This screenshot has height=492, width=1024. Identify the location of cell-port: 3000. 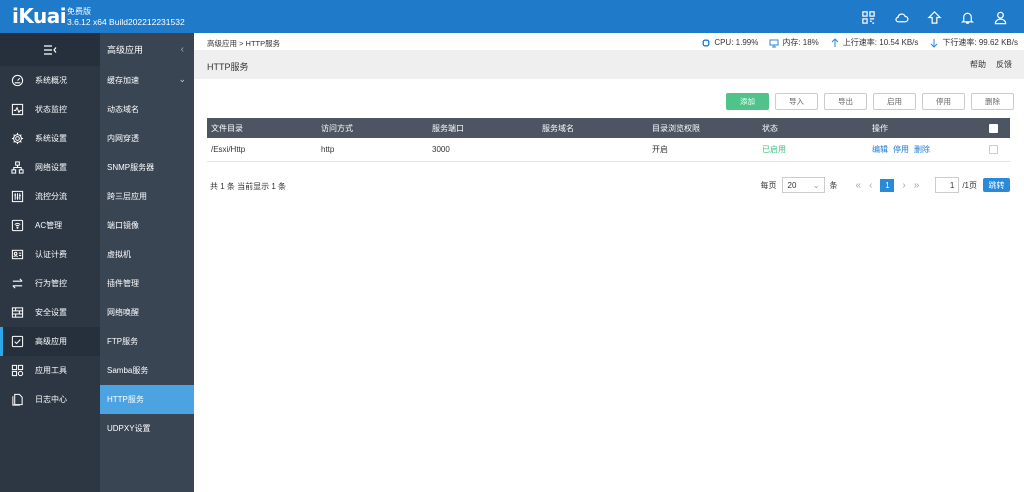
(441, 149).